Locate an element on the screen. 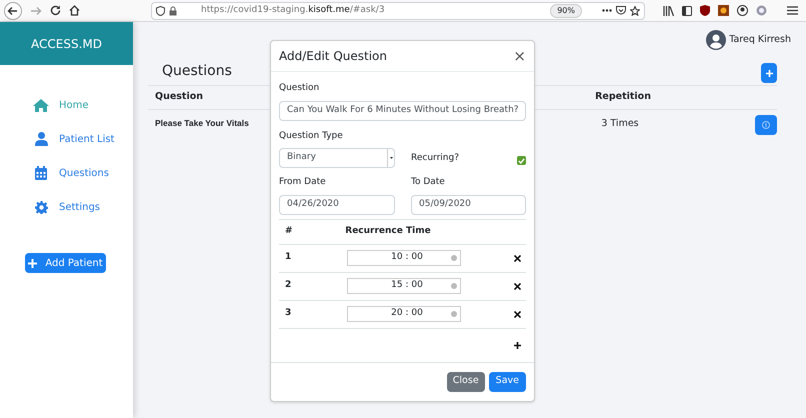 This screenshot has height=418, width=806. save-button: Save is located at coordinates (507, 382).